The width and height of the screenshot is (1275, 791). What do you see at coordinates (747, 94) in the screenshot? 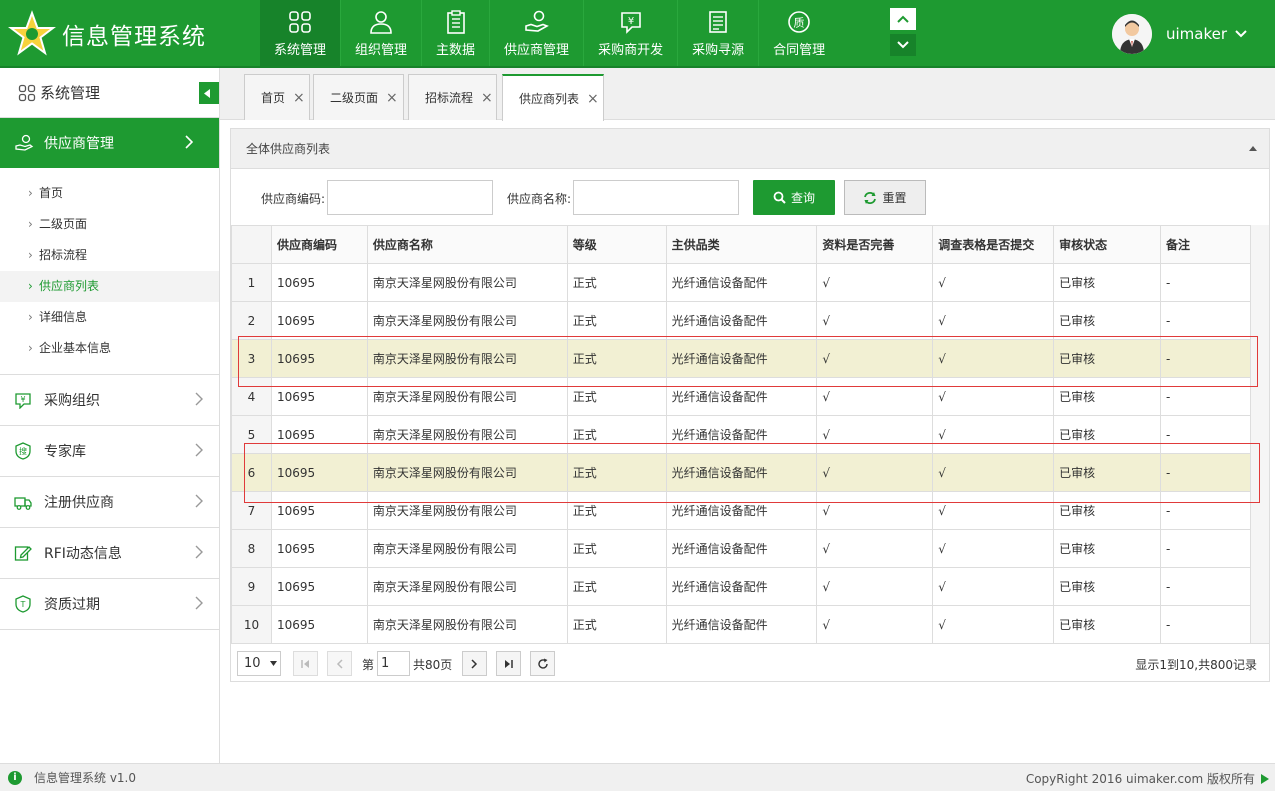
I see `tab-bar: 首页 × 二级页面 × 招标流程 × 供应商列表 ×` at bounding box center [747, 94].